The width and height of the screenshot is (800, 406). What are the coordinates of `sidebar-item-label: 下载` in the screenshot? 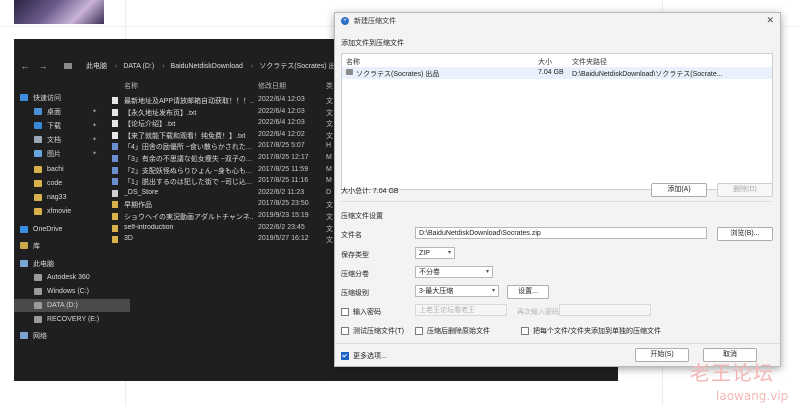 It's located at (54, 126).